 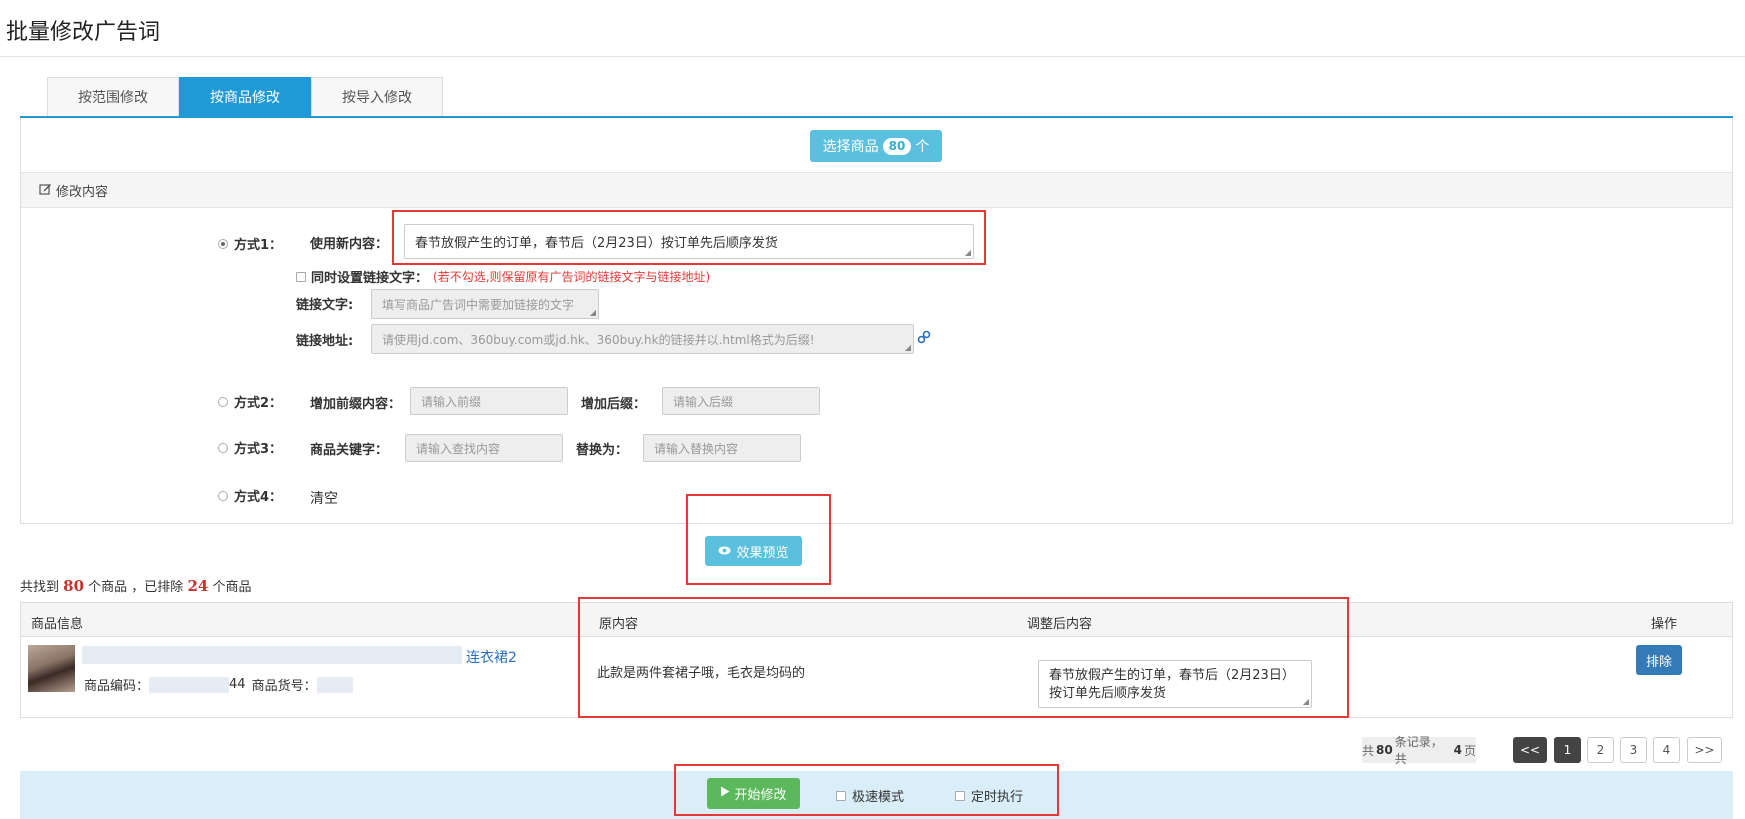 I want to click on keyword-placeholder: 请输入查找内容, so click(x=458, y=448).